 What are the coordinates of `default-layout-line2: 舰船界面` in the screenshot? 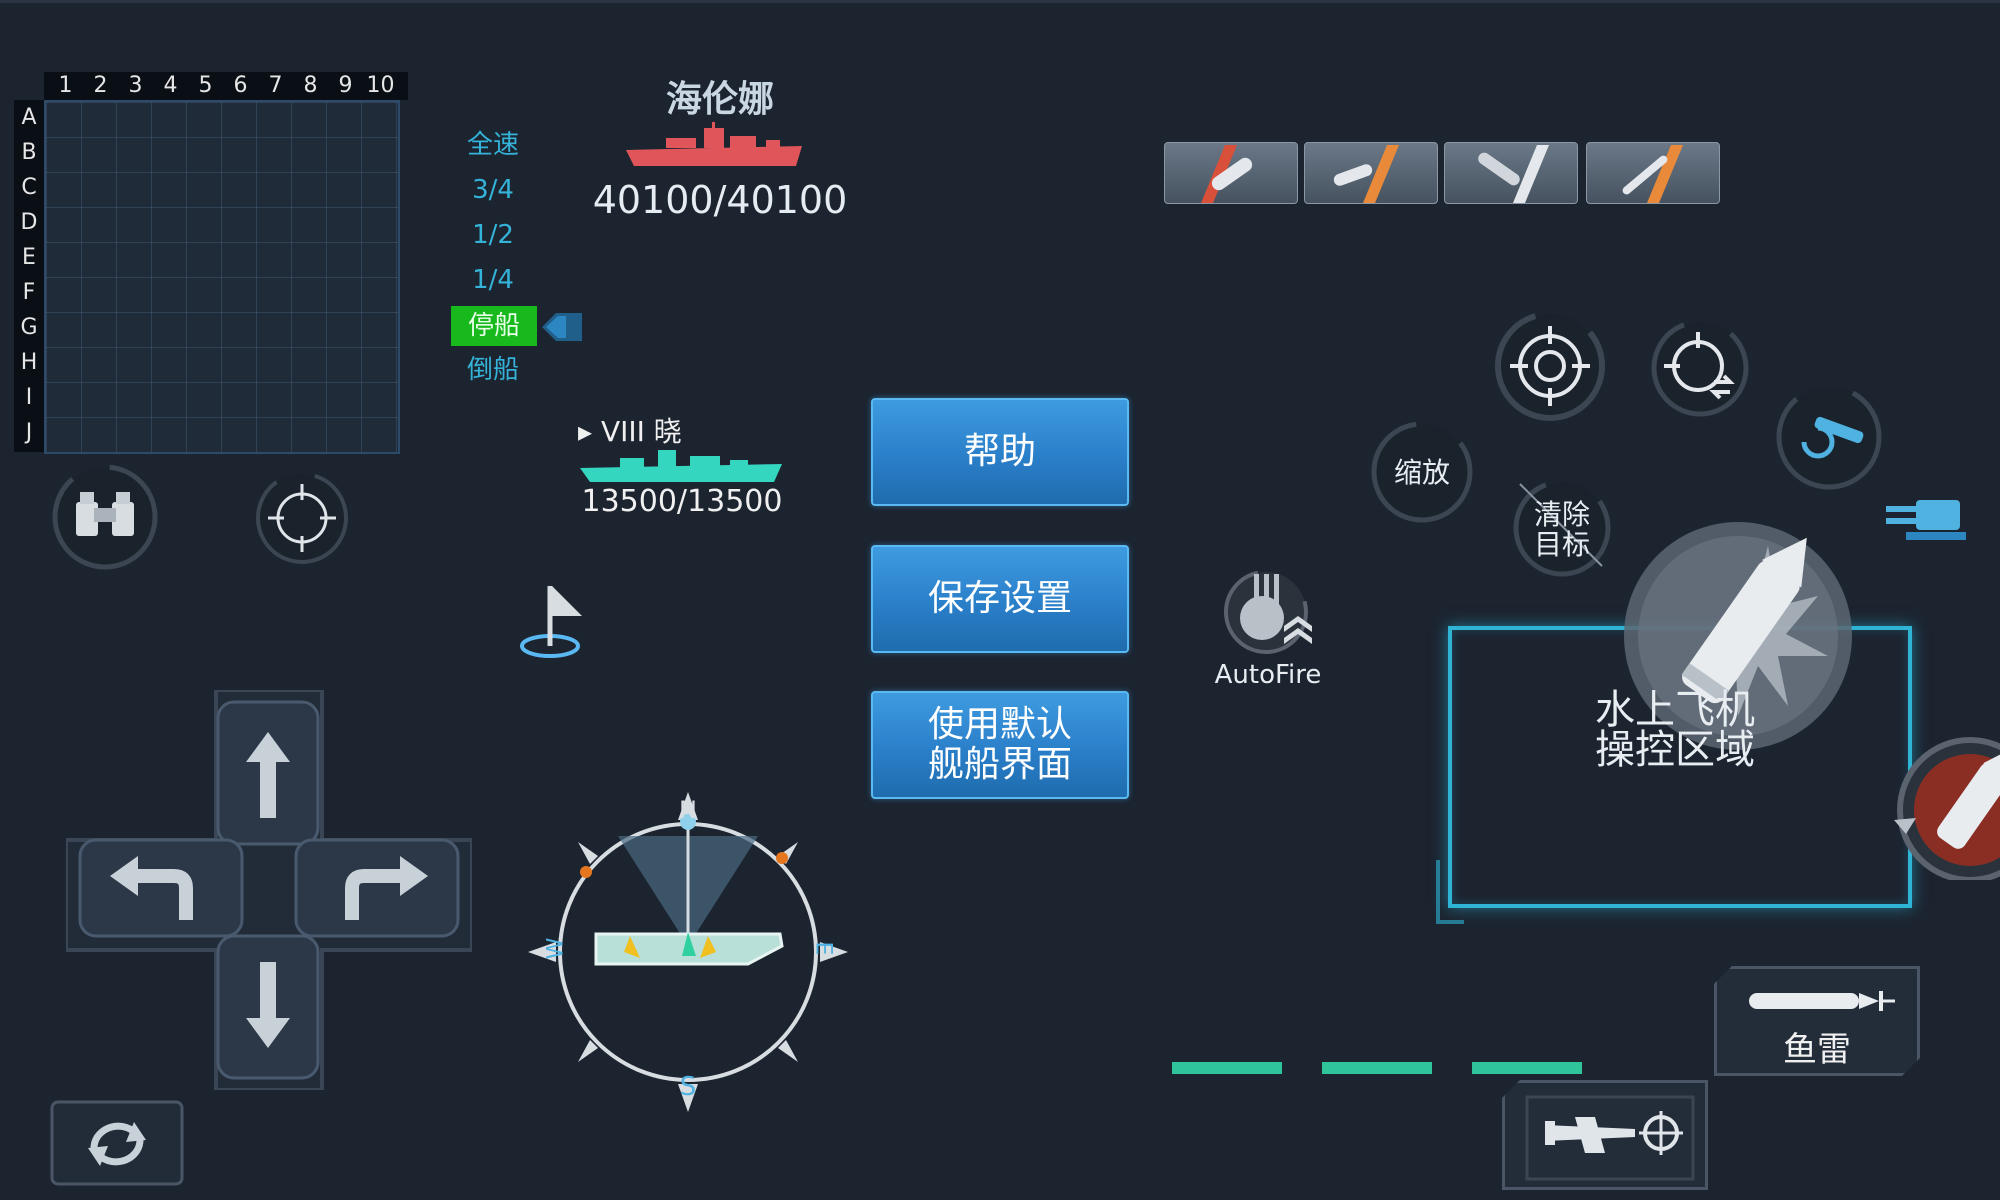 It's located at (999, 764).